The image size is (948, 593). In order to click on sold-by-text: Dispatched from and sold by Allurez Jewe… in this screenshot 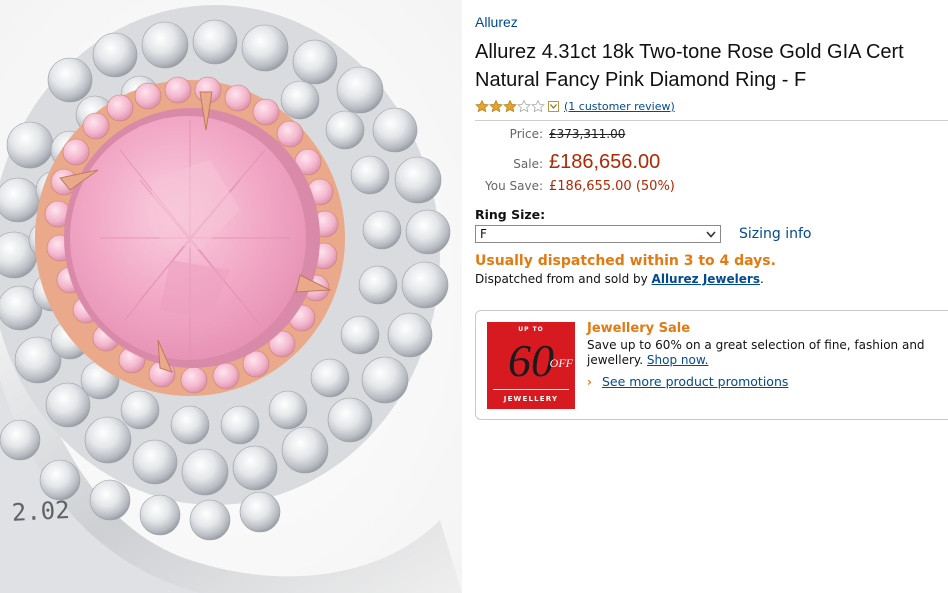, I will do `click(711, 279)`.